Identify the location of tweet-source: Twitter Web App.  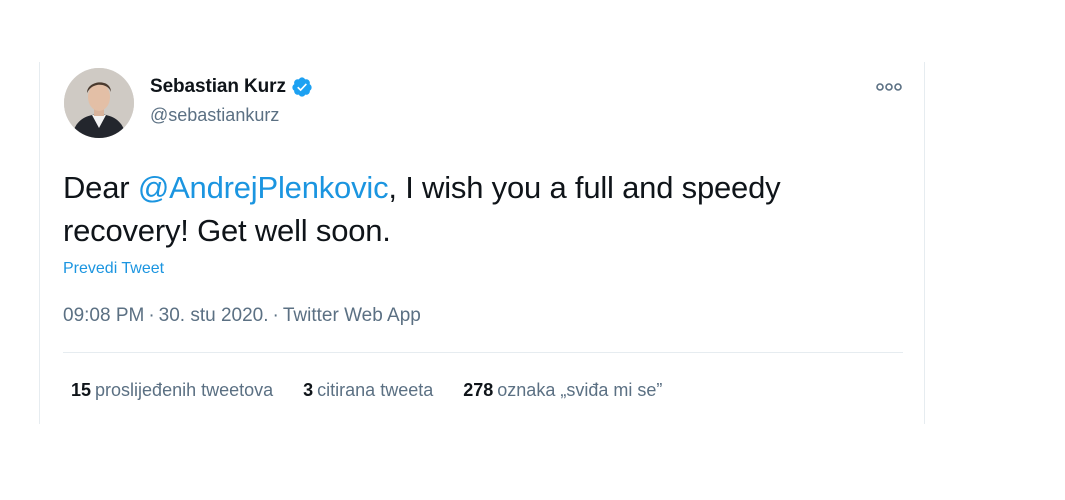
(352, 315).